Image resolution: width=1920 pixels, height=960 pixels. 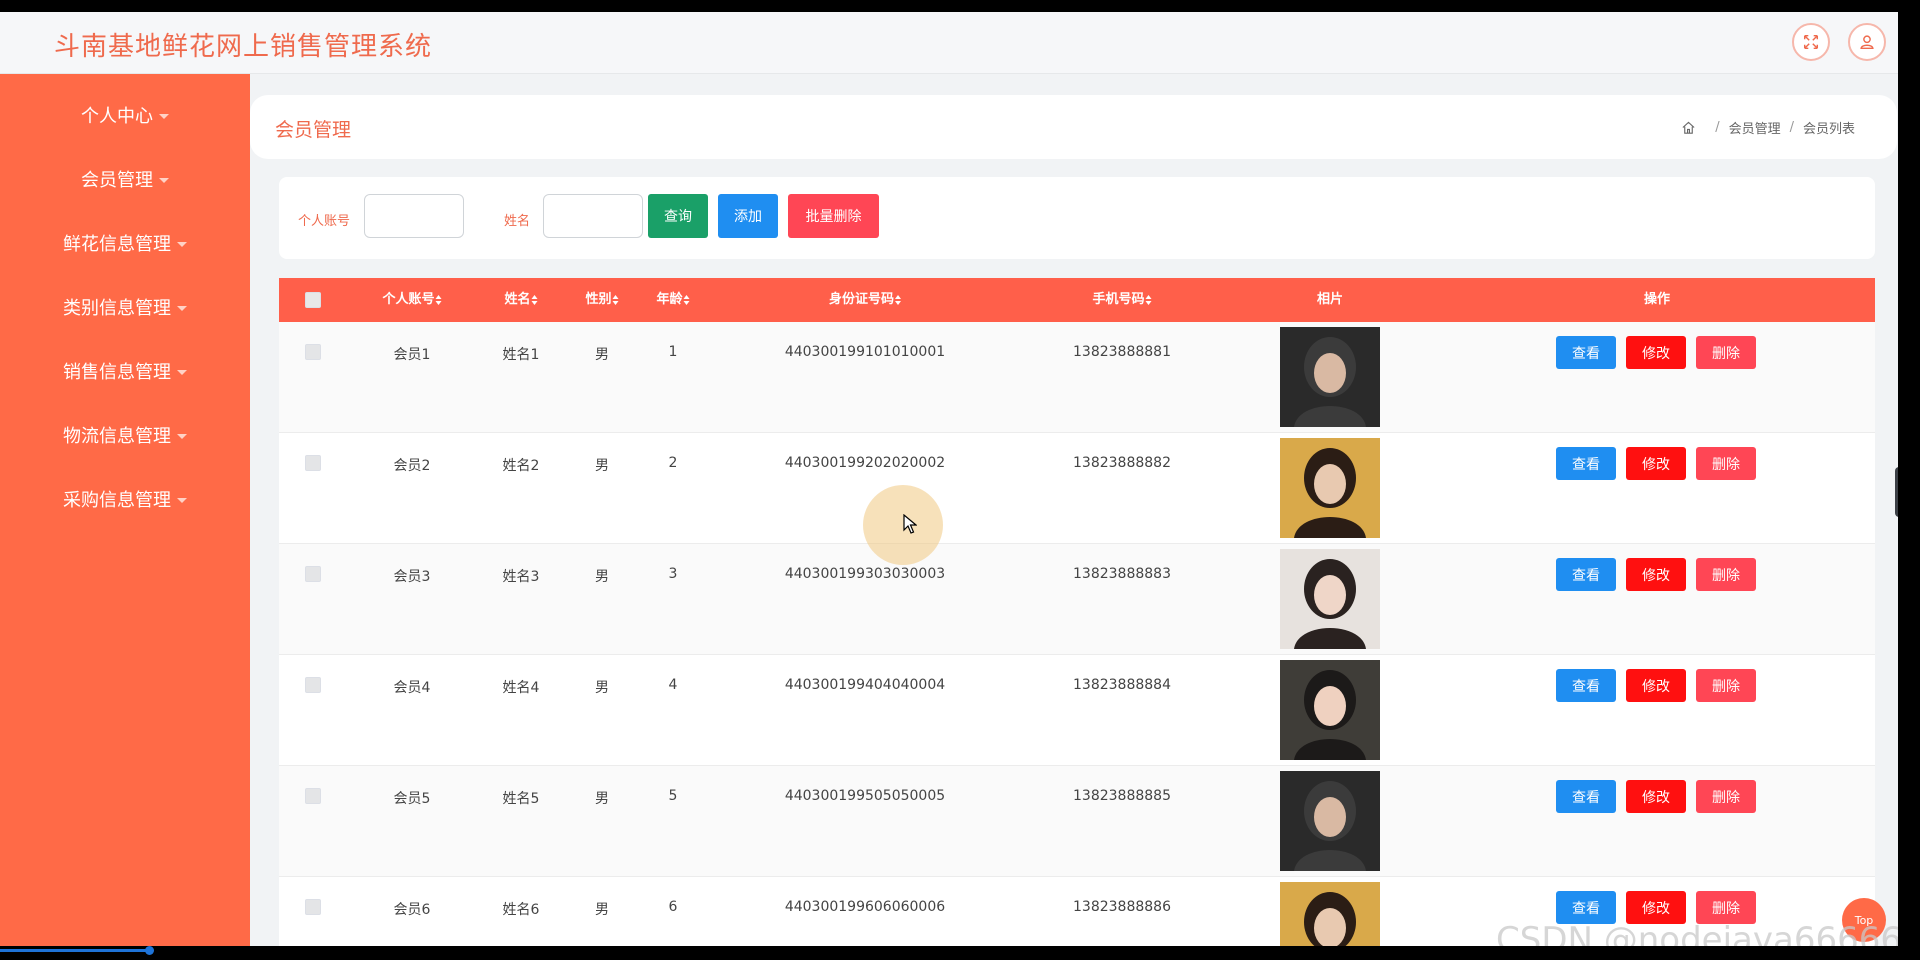 I want to click on cell-name: 姓名6, so click(x=521, y=910).